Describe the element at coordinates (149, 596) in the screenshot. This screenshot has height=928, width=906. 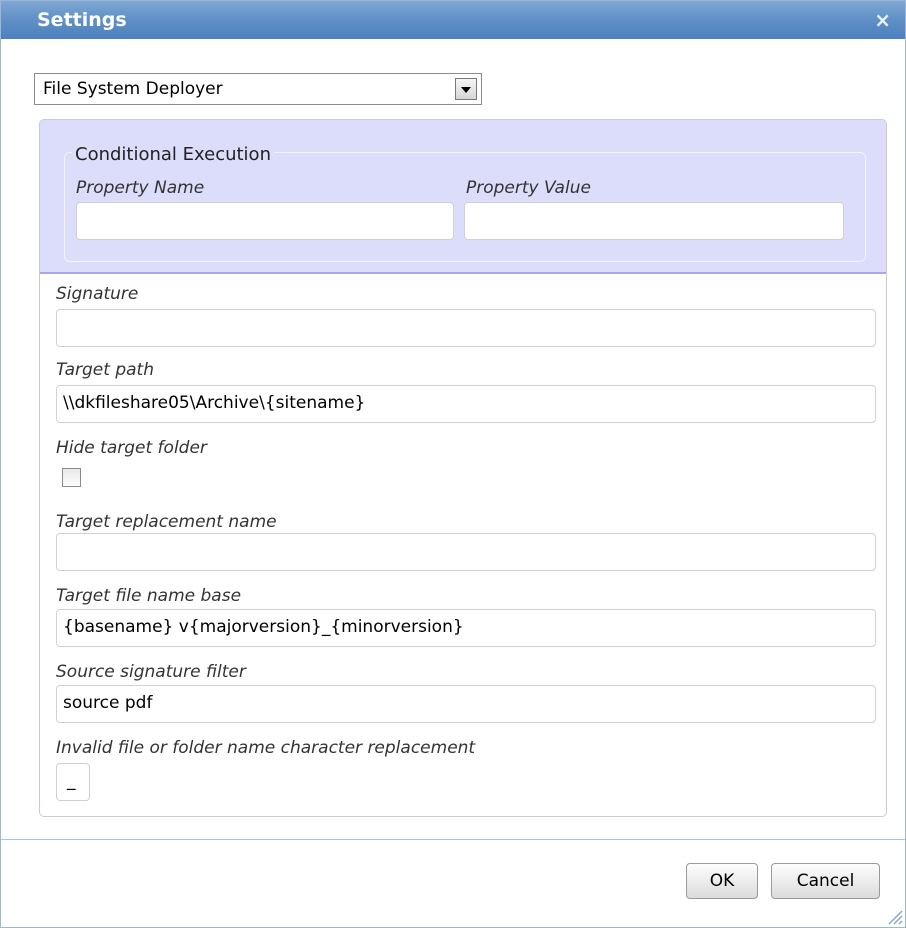
I see `target-file-name-base-label: Target file name base` at that location.